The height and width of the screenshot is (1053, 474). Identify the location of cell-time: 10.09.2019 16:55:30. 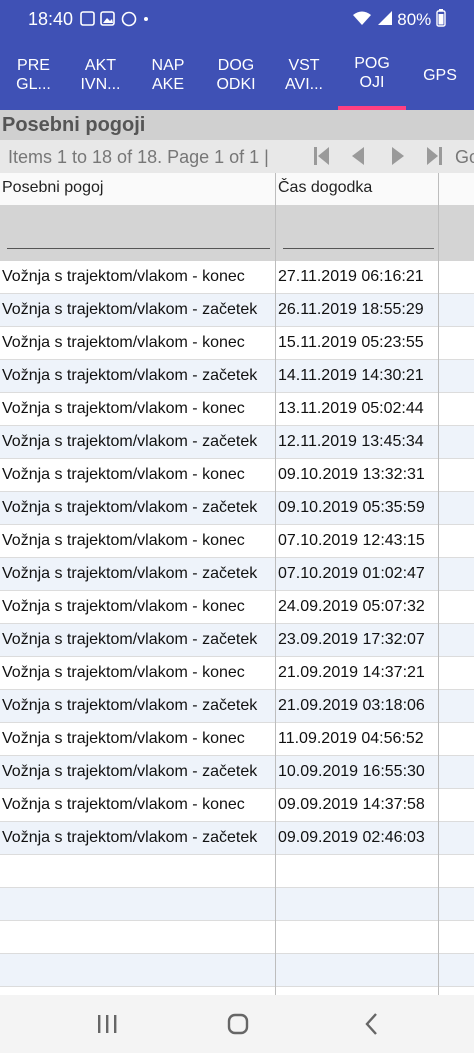
(351, 771).